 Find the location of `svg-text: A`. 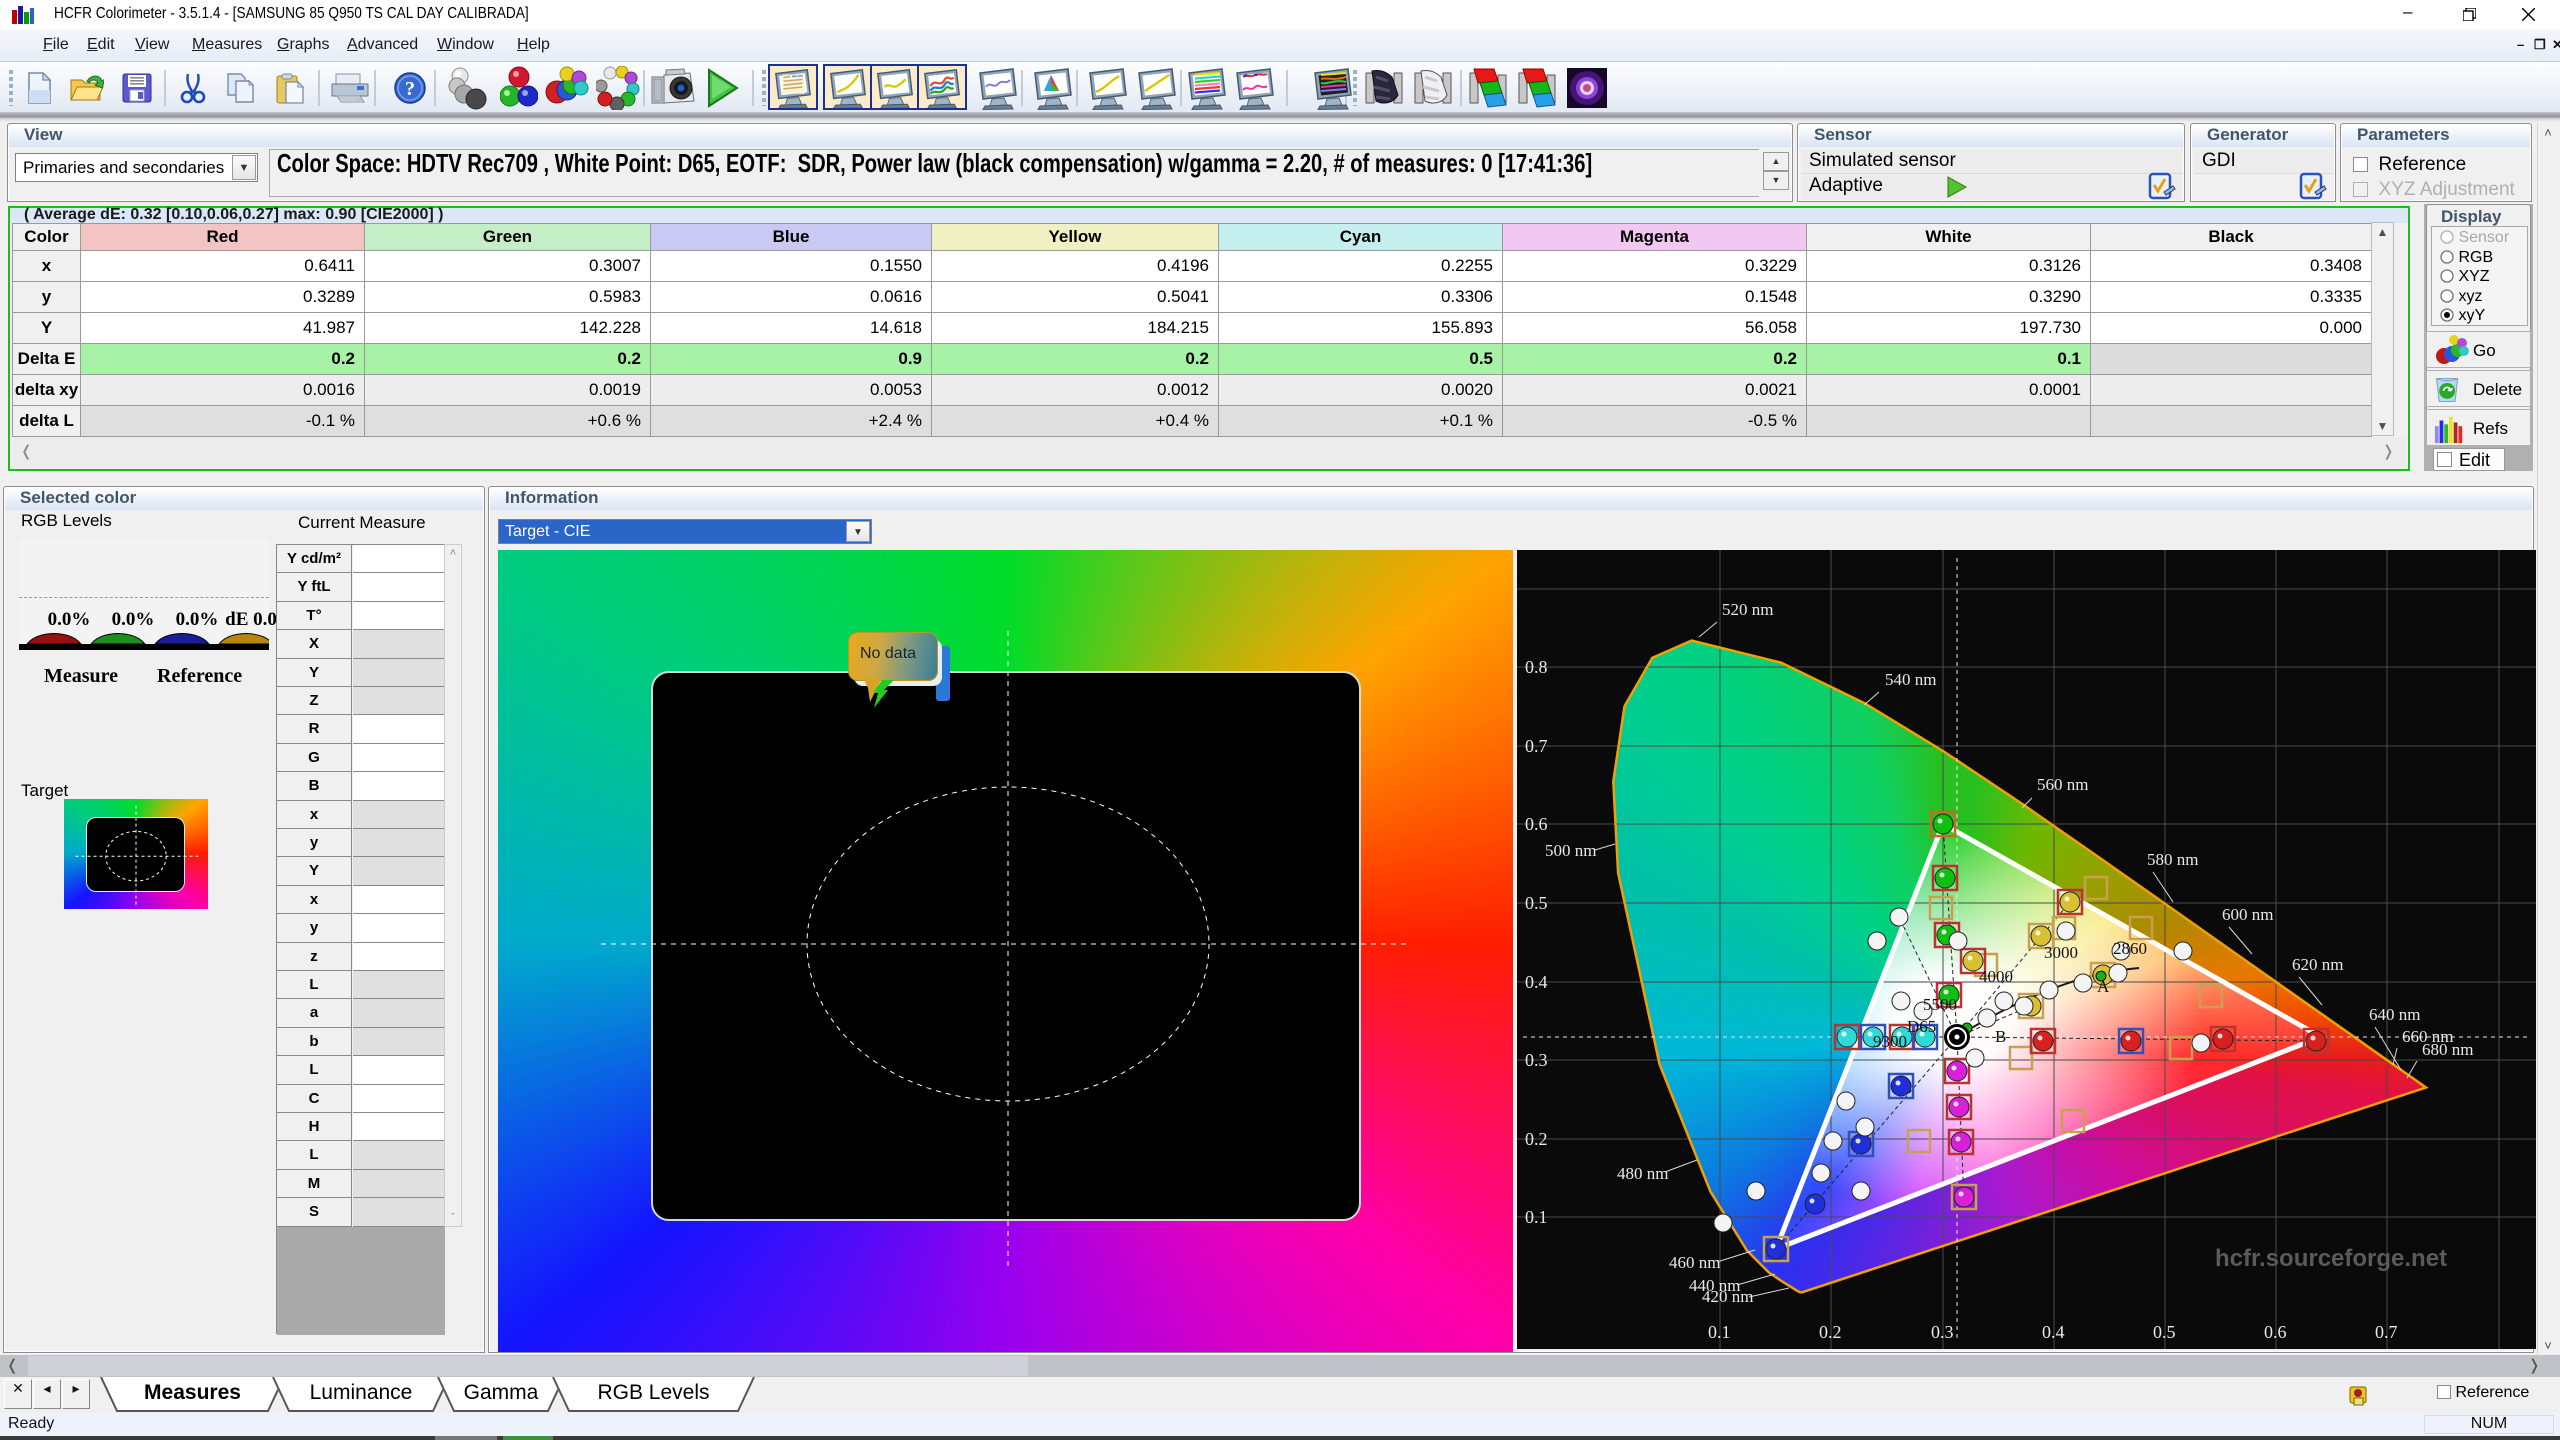

svg-text: A is located at coordinates (2103, 986).